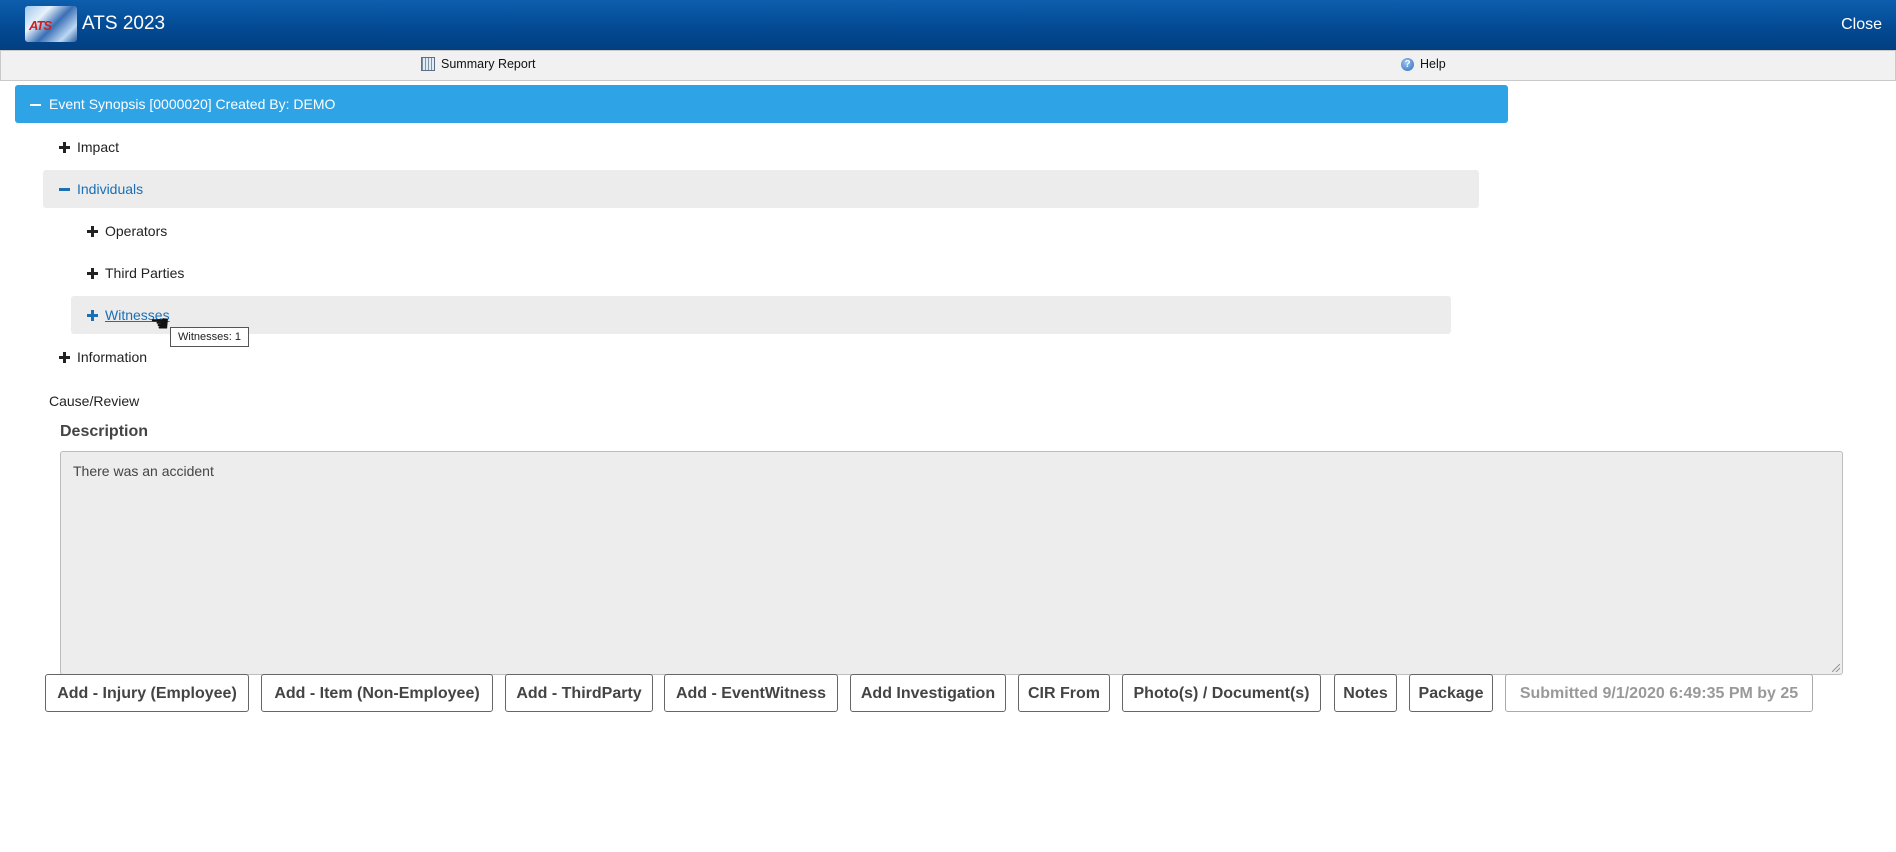 The image size is (1896, 852). What do you see at coordinates (948, 65) in the screenshot?
I see `toolbar: Summary Report ? Help` at bounding box center [948, 65].